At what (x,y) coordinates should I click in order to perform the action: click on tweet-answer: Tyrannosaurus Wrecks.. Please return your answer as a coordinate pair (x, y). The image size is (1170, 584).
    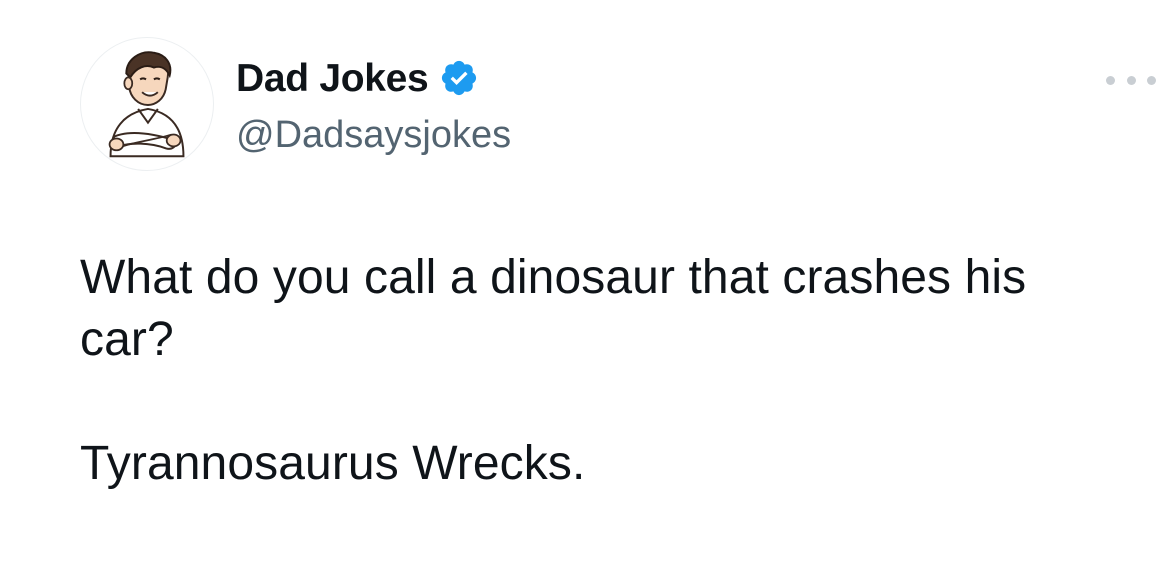
    Looking at the image, I should click on (333, 463).